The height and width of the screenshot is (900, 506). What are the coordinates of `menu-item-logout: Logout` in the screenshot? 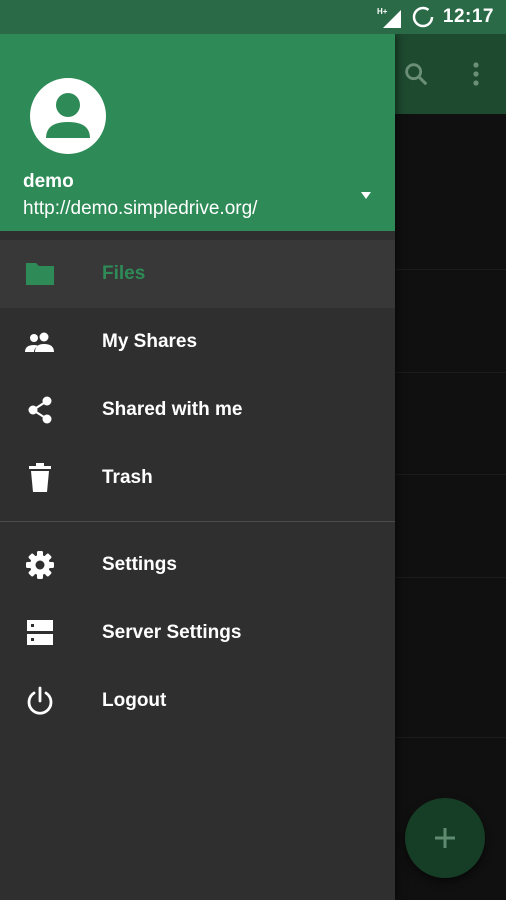 It's located at (197, 701).